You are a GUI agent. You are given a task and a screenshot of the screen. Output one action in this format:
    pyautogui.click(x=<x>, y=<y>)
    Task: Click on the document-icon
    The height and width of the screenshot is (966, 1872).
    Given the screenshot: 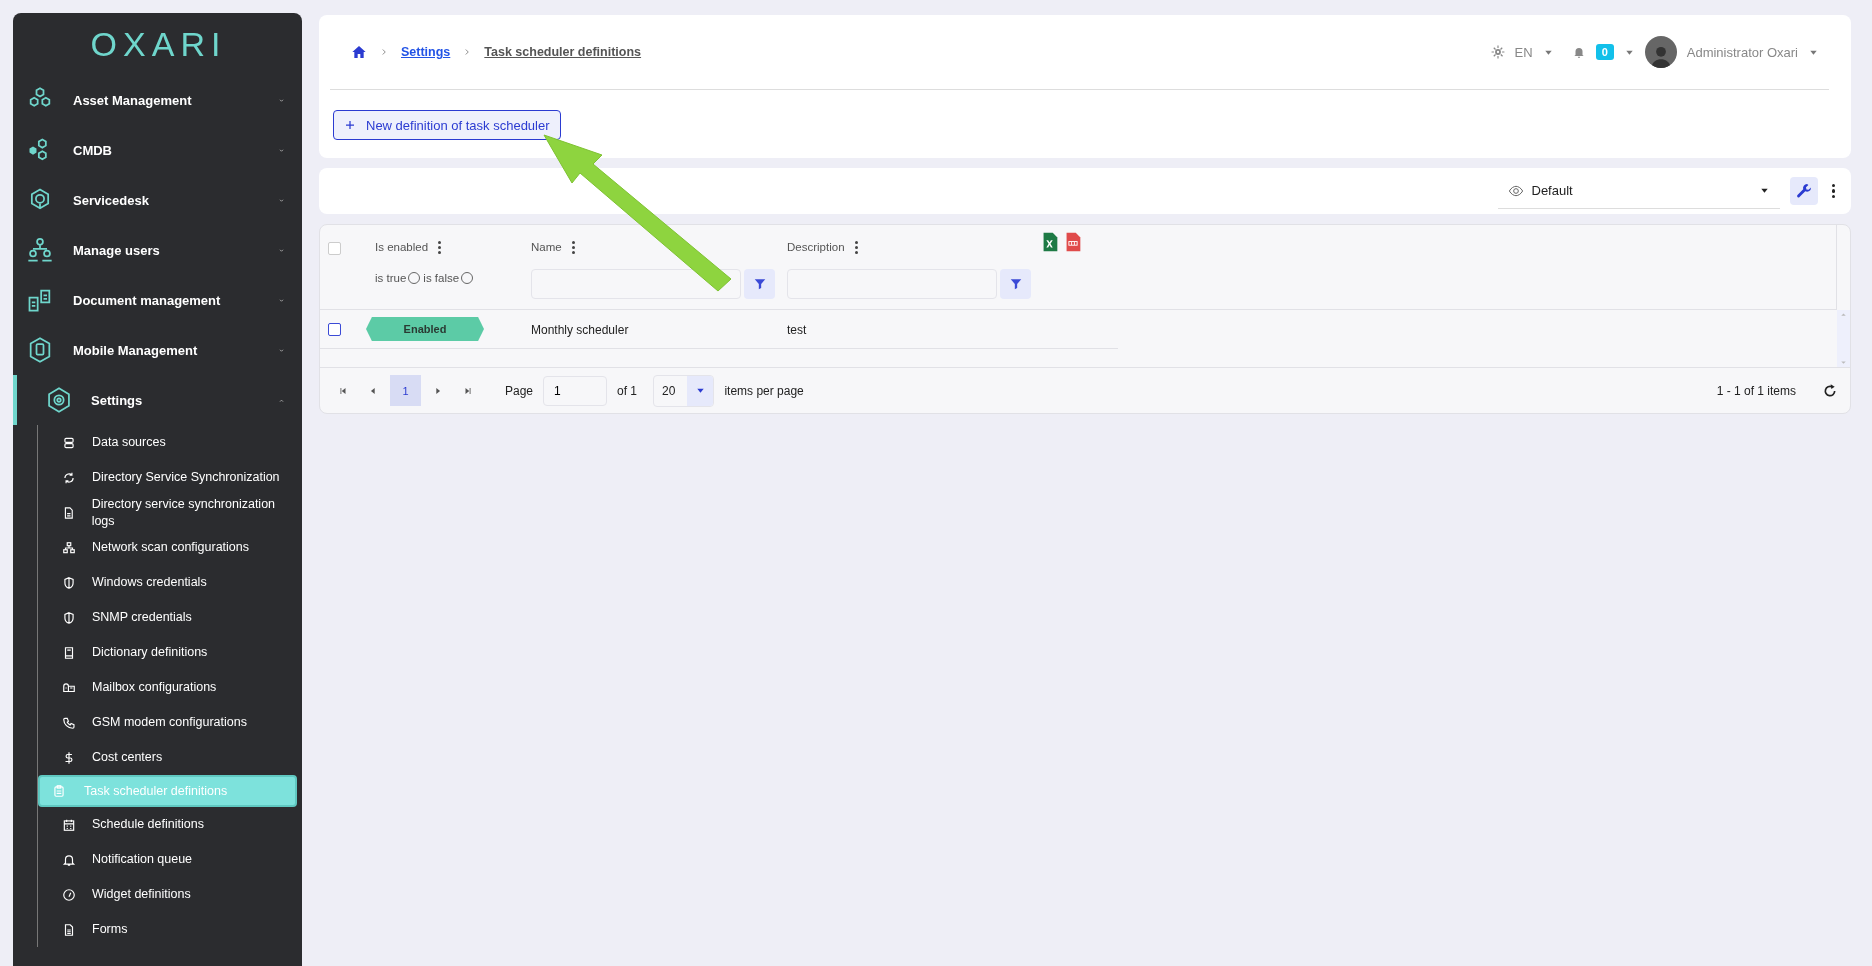 What is the action you would take?
    pyautogui.click(x=69, y=512)
    